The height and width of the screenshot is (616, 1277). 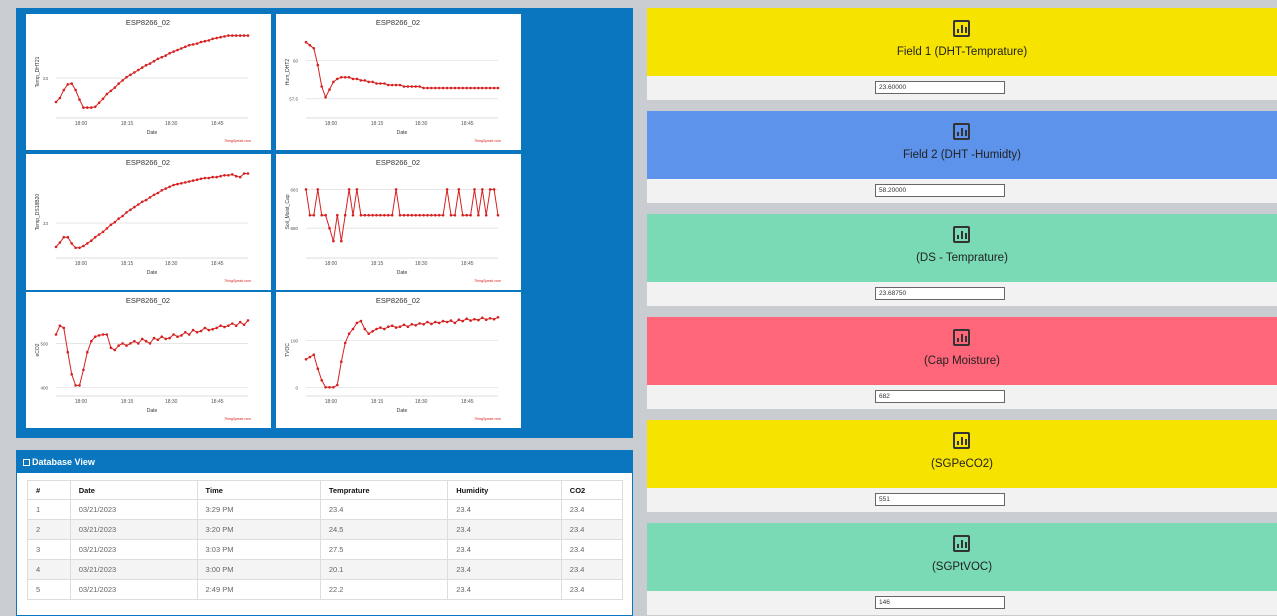 I want to click on field-header: (Cap Moisture), so click(x=962, y=351).